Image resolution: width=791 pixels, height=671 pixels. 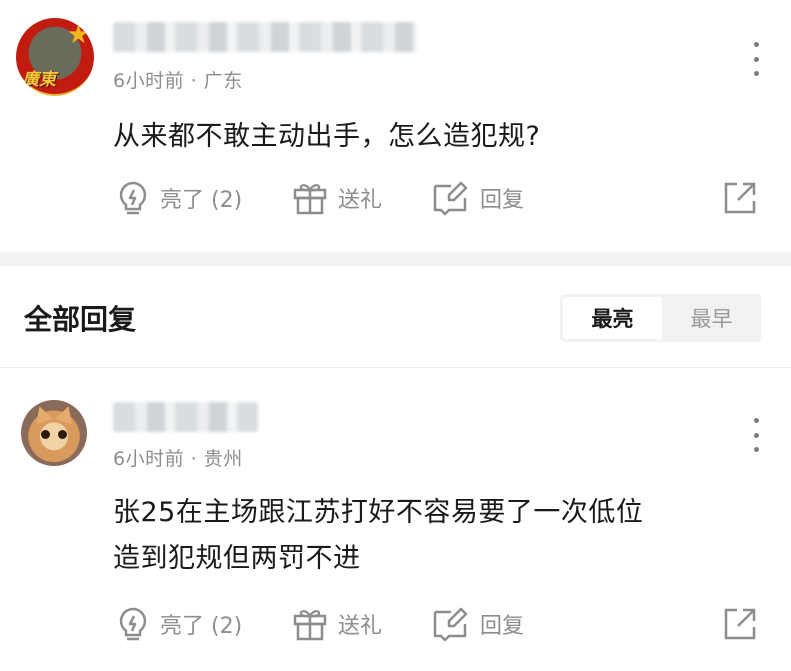 I want to click on sort-toggle: 最亮 最早, so click(x=660, y=318).